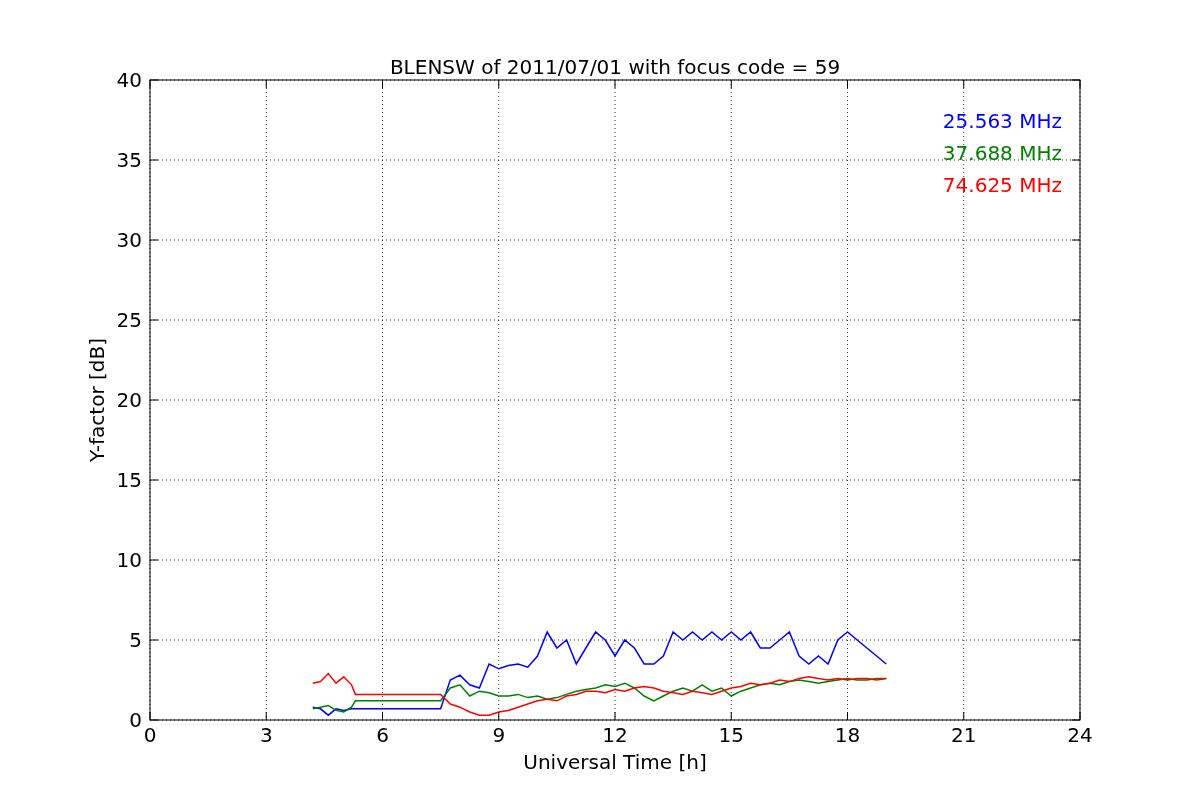 Image resolution: width=1200 pixels, height=800 pixels. Describe the element at coordinates (97, 400) in the screenshot. I see `y-axis-label: Y-factor [dB]` at that location.